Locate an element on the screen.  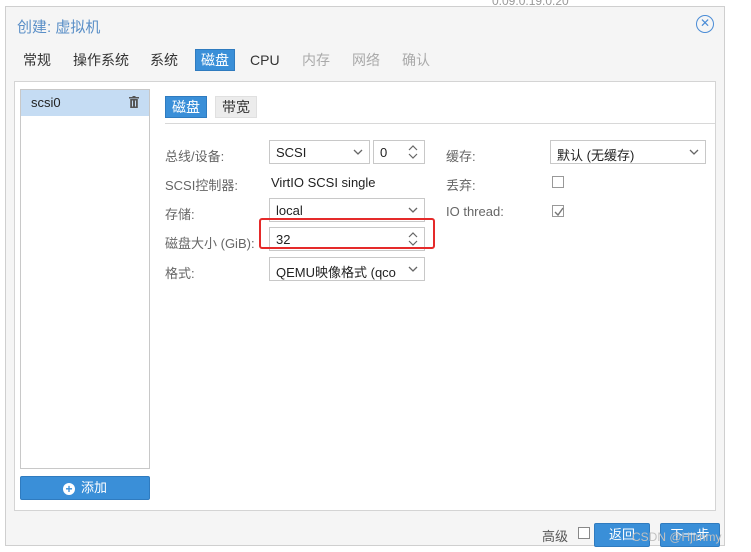
device-value: 0 is located at coordinates (384, 152).